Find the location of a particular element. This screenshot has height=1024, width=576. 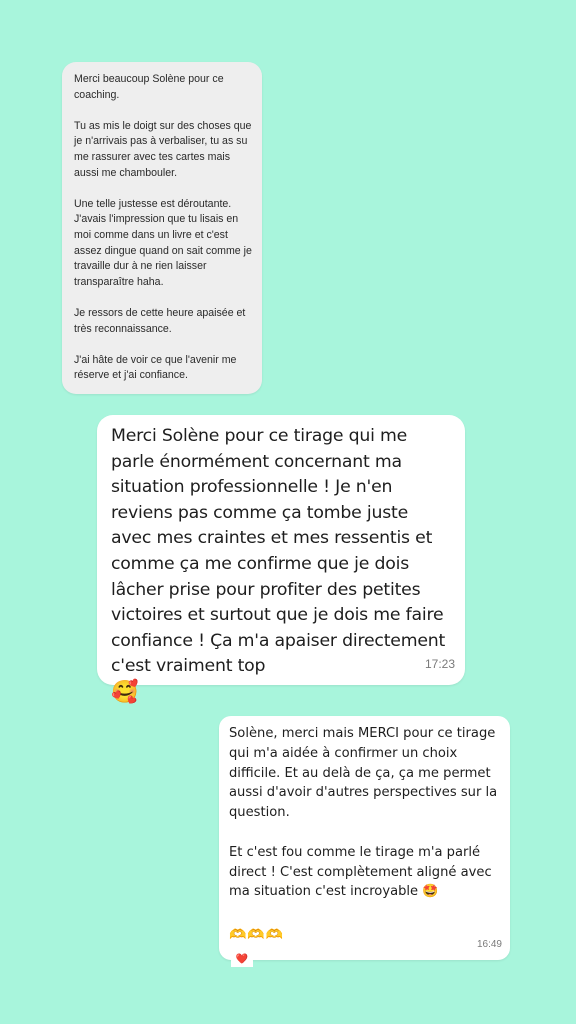

message-timestamp: 16:49 is located at coordinates (489, 945).